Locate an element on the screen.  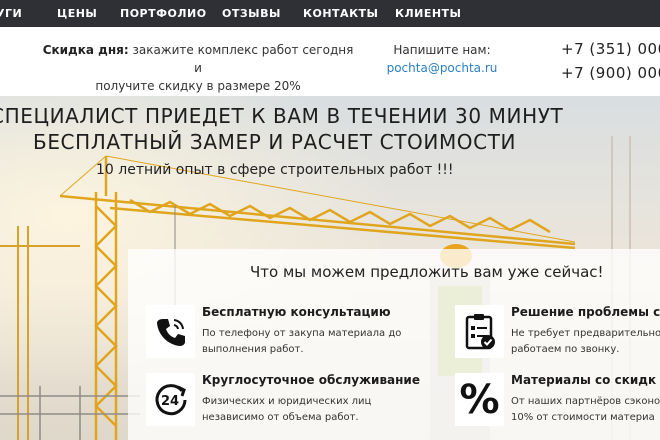
feature-title: Решение проблемы с is located at coordinates (585, 312).